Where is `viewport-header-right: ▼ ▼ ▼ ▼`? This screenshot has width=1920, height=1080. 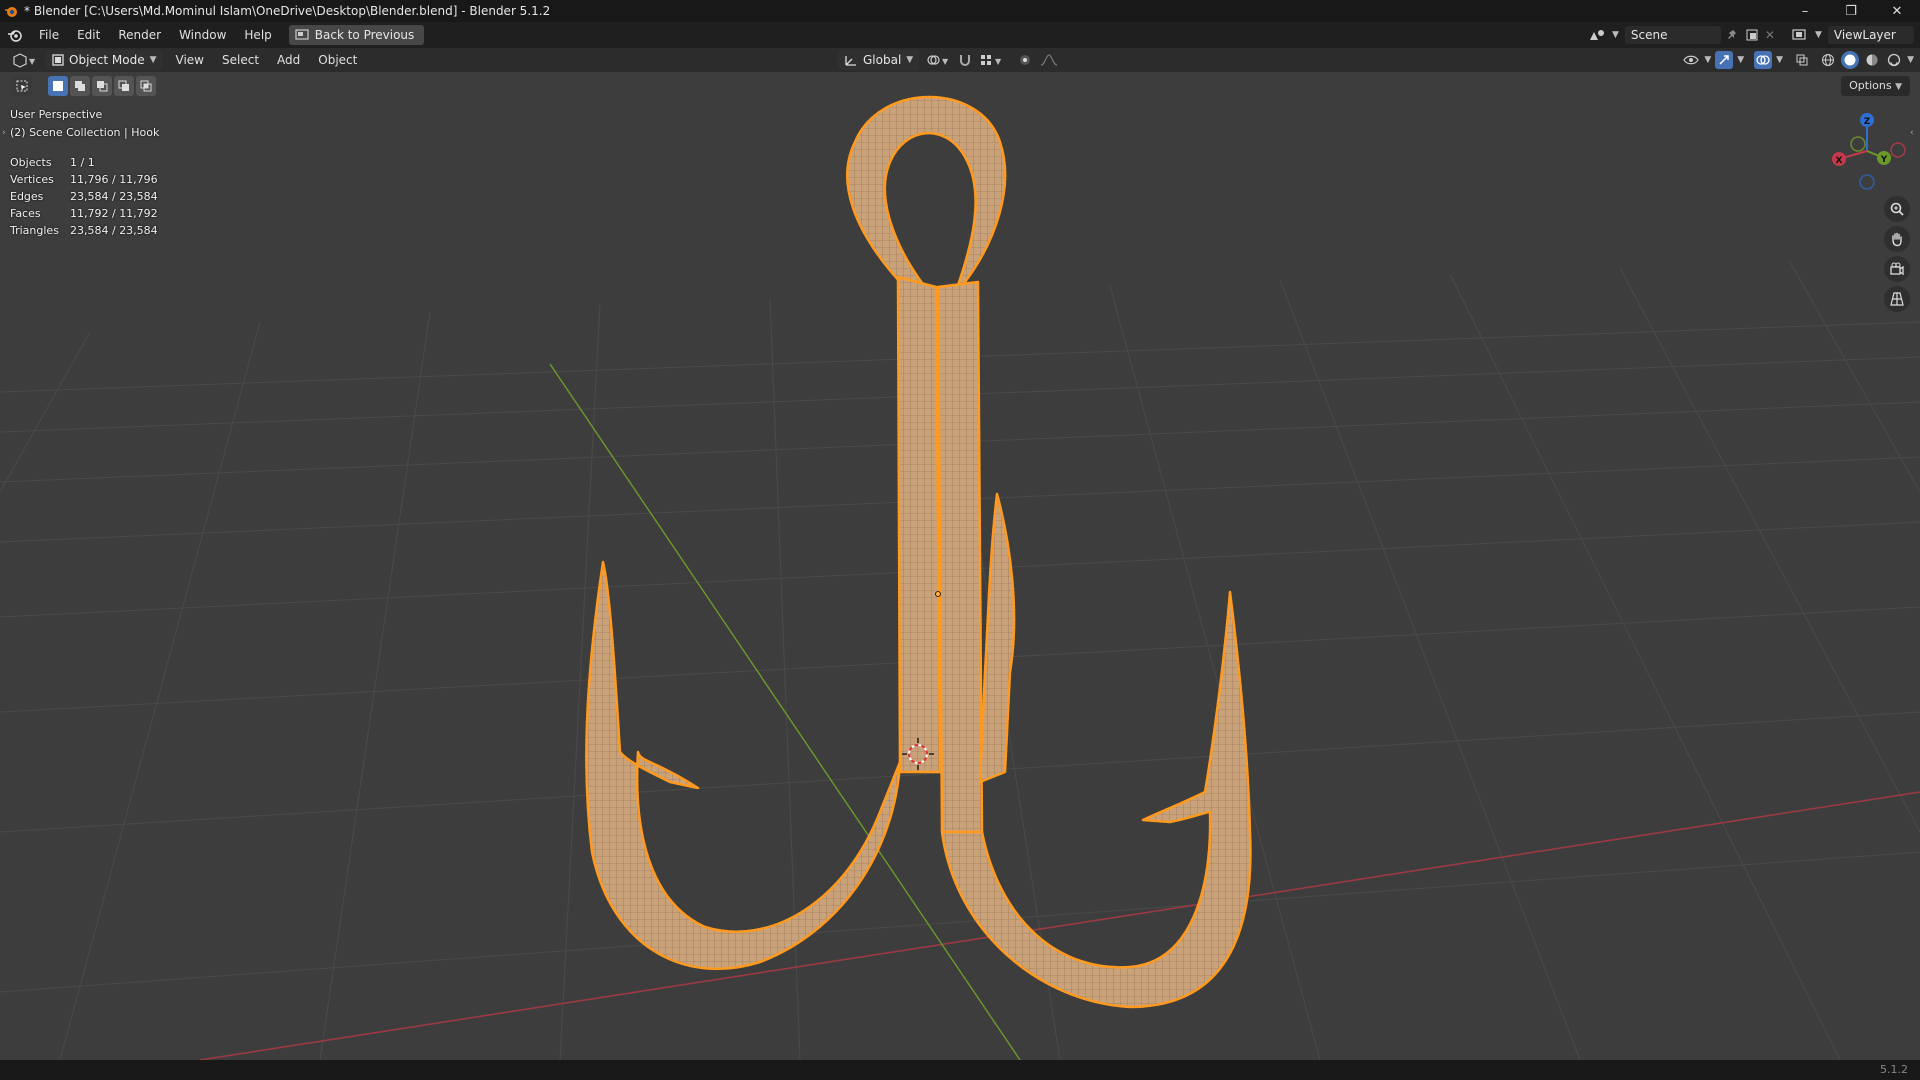
viewport-header-right: ▼ ▼ ▼ ▼ is located at coordinates (1801, 60).